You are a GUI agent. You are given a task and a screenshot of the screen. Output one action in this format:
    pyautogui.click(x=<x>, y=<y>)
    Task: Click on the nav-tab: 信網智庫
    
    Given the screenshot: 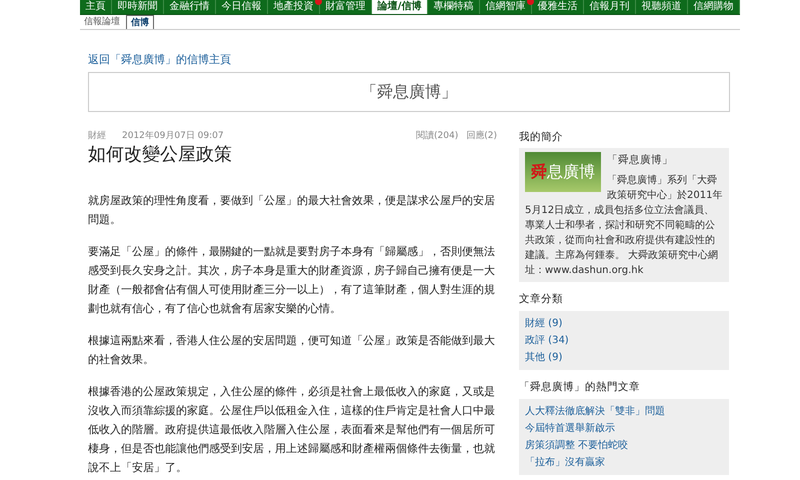 What is the action you would take?
    pyautogui.click(x=506, y=7)
    